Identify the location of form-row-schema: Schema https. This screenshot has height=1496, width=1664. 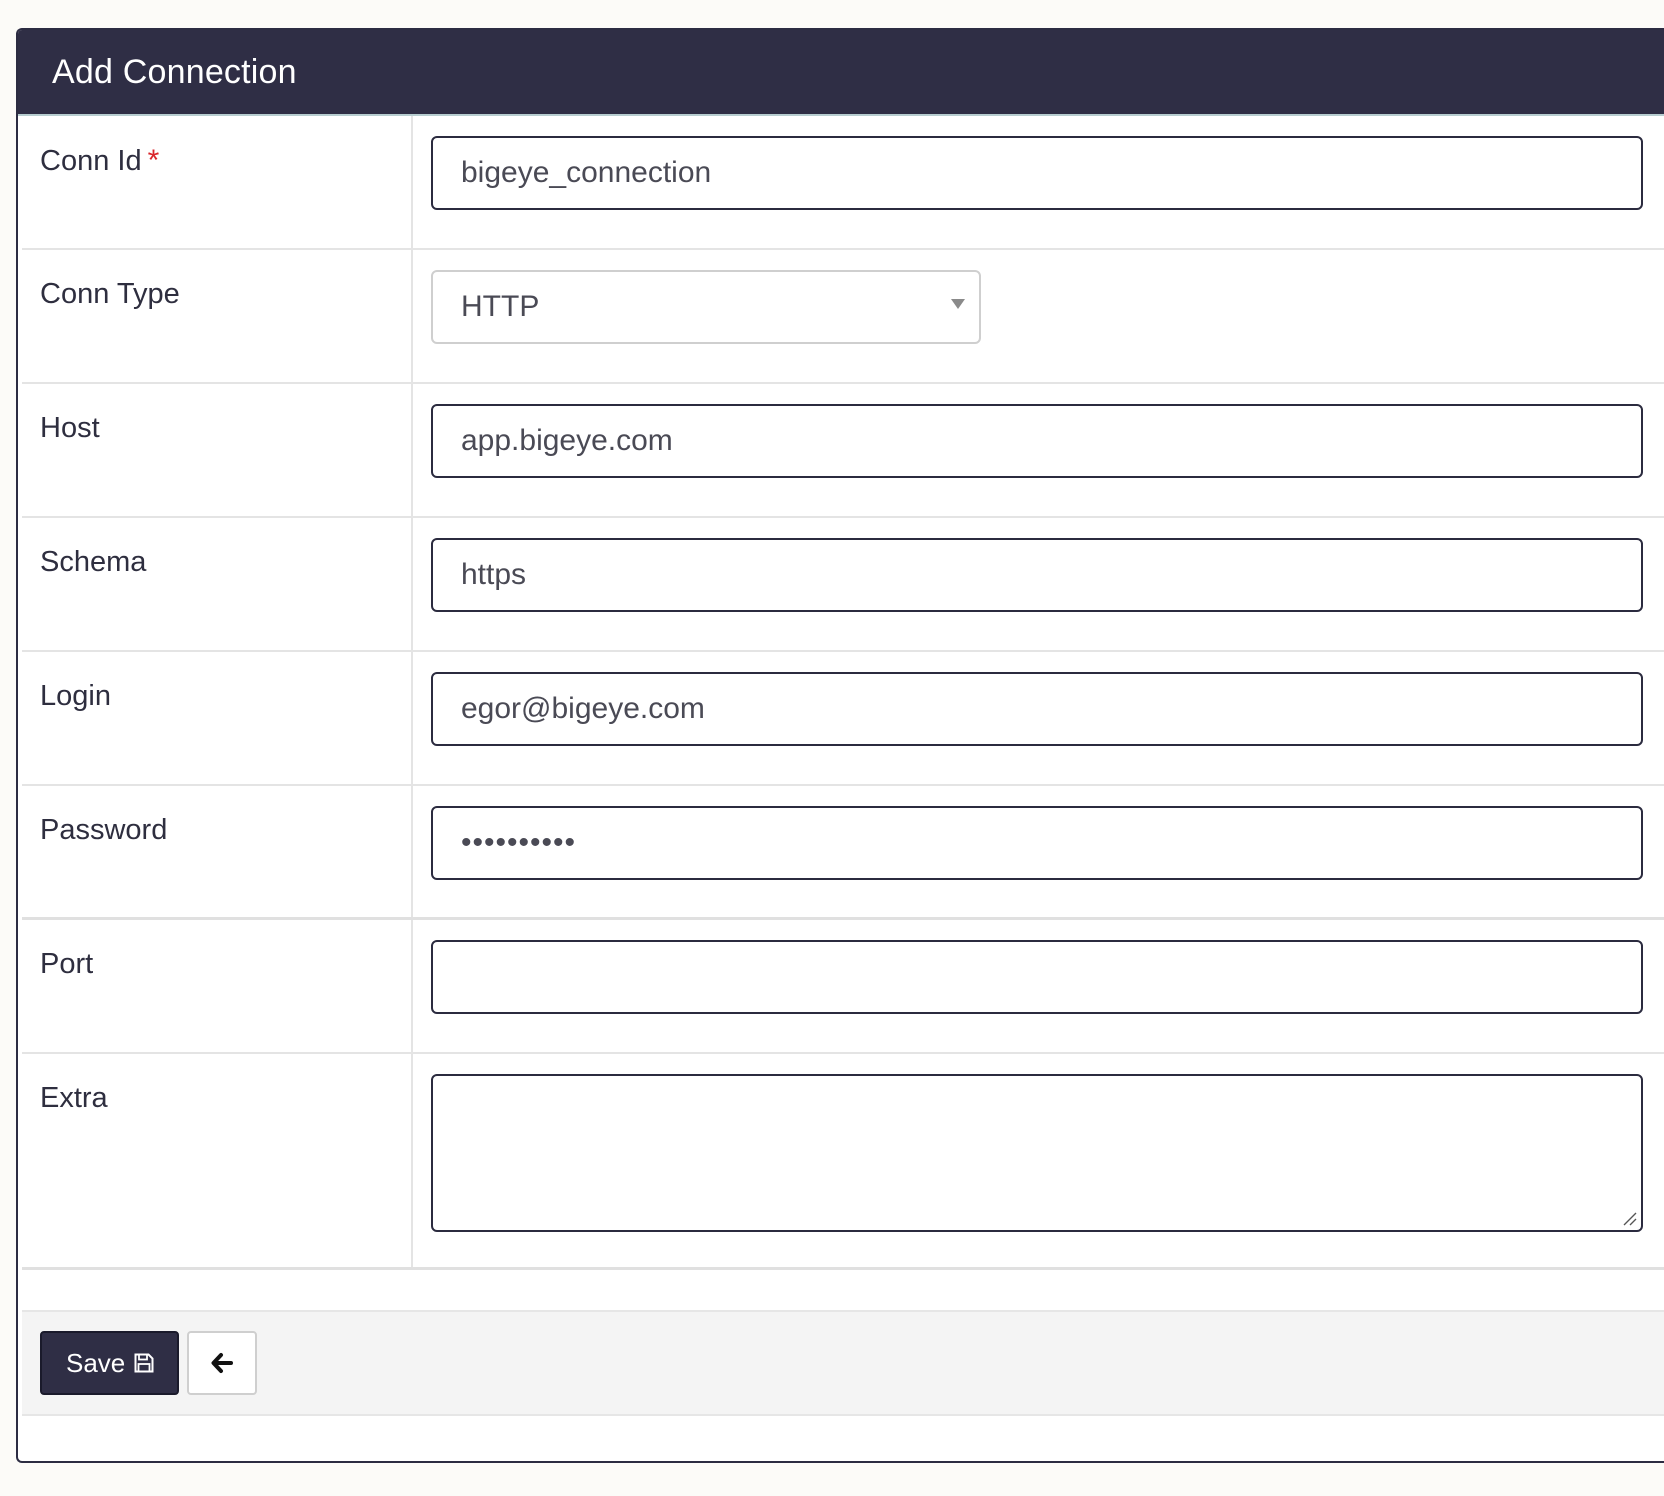
(843, 585).